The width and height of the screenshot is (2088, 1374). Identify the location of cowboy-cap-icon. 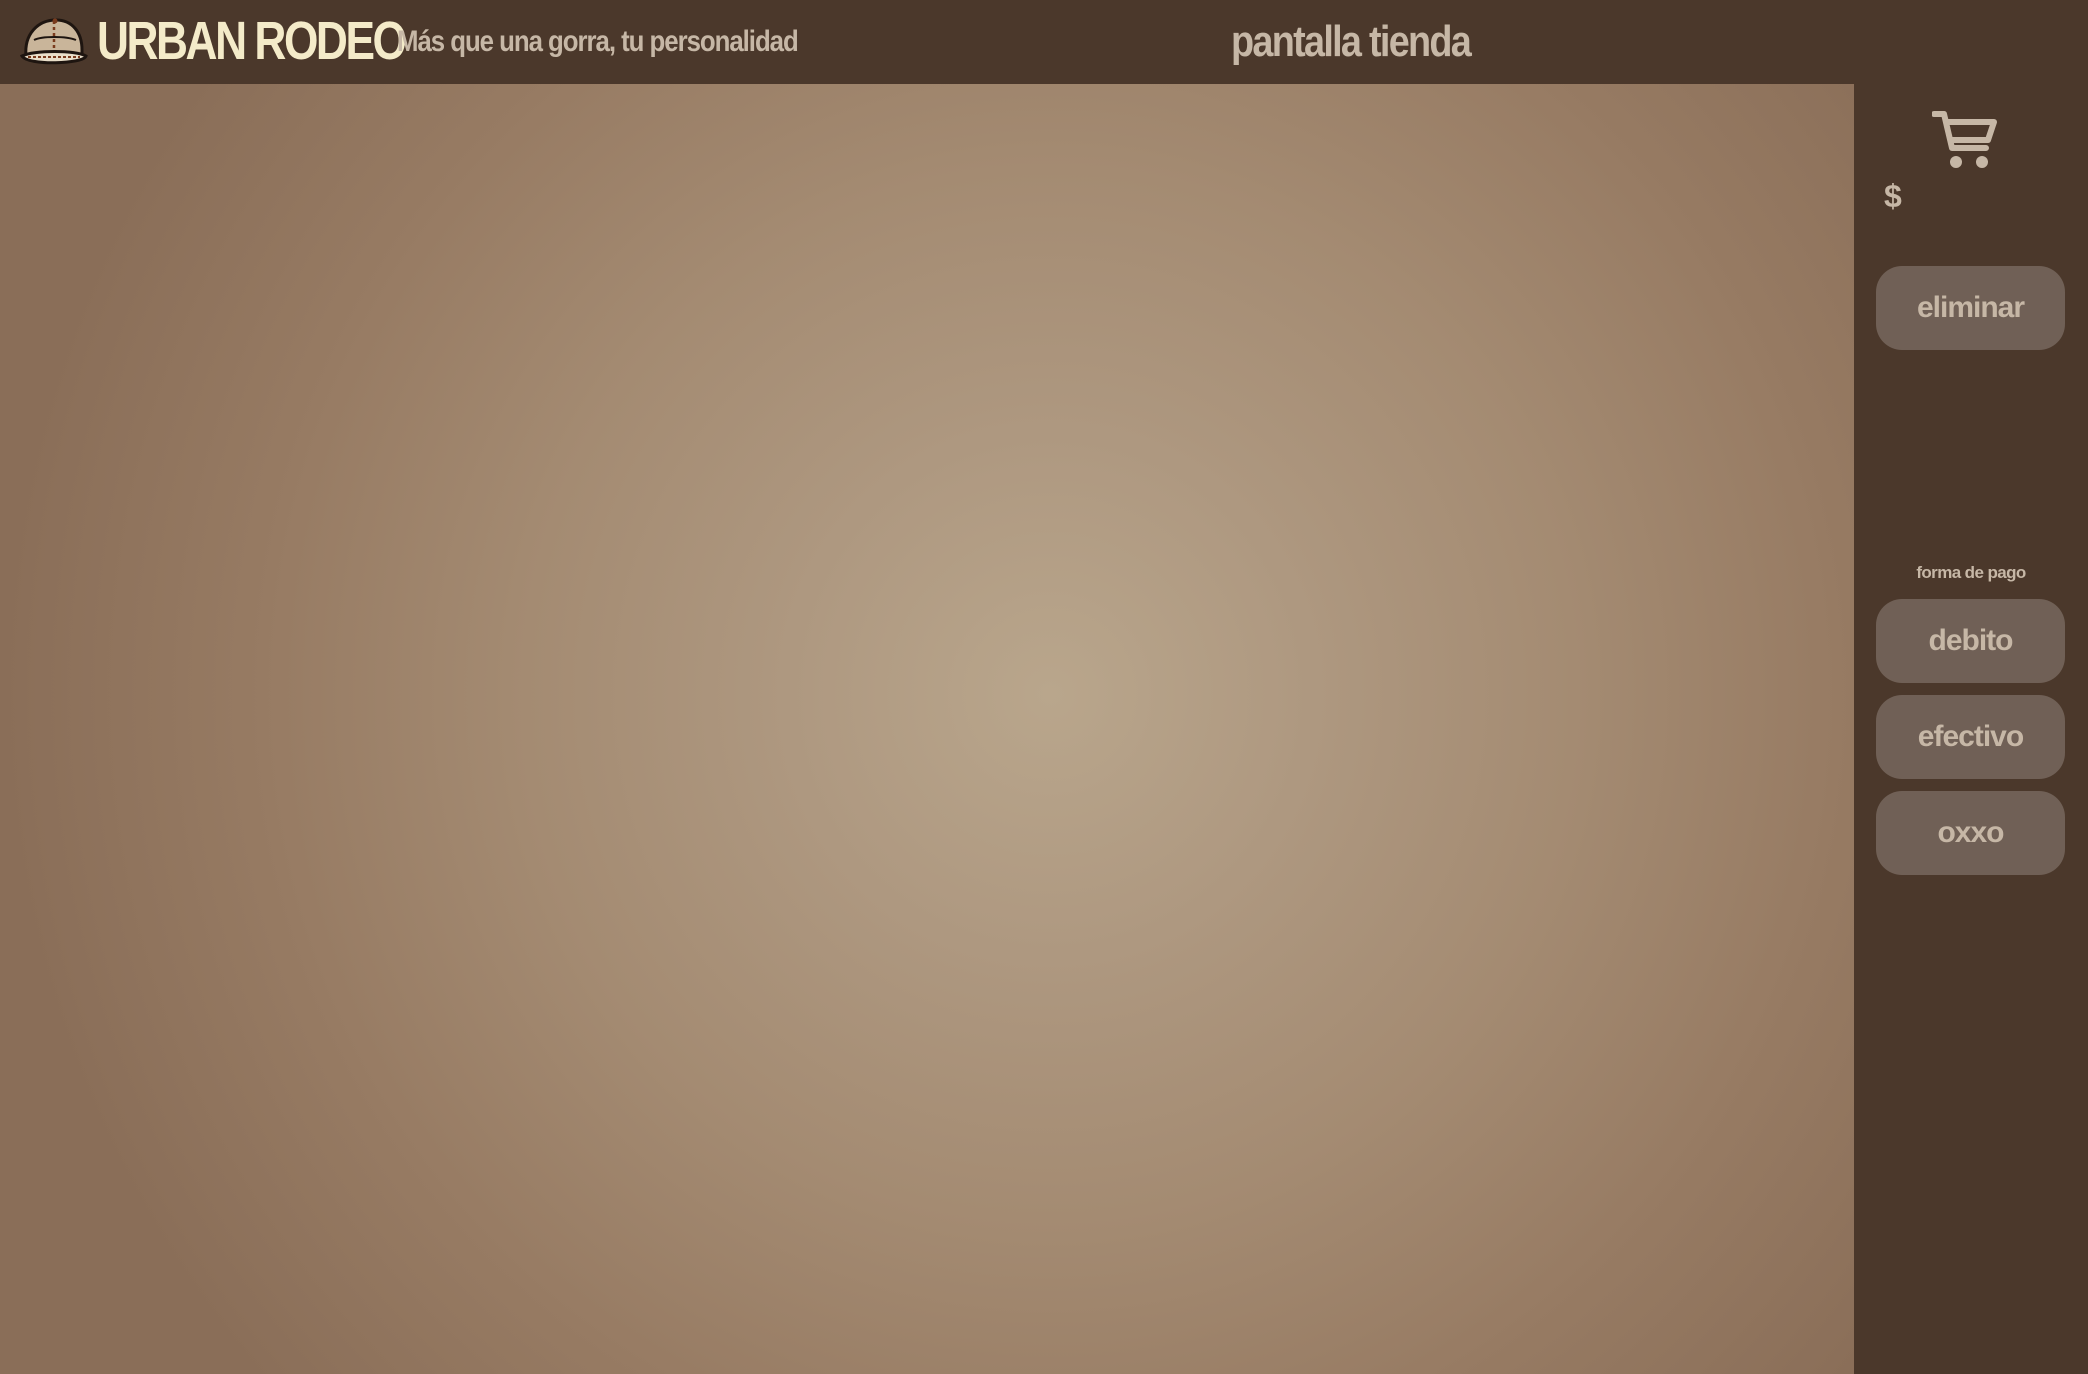
(54, 41).